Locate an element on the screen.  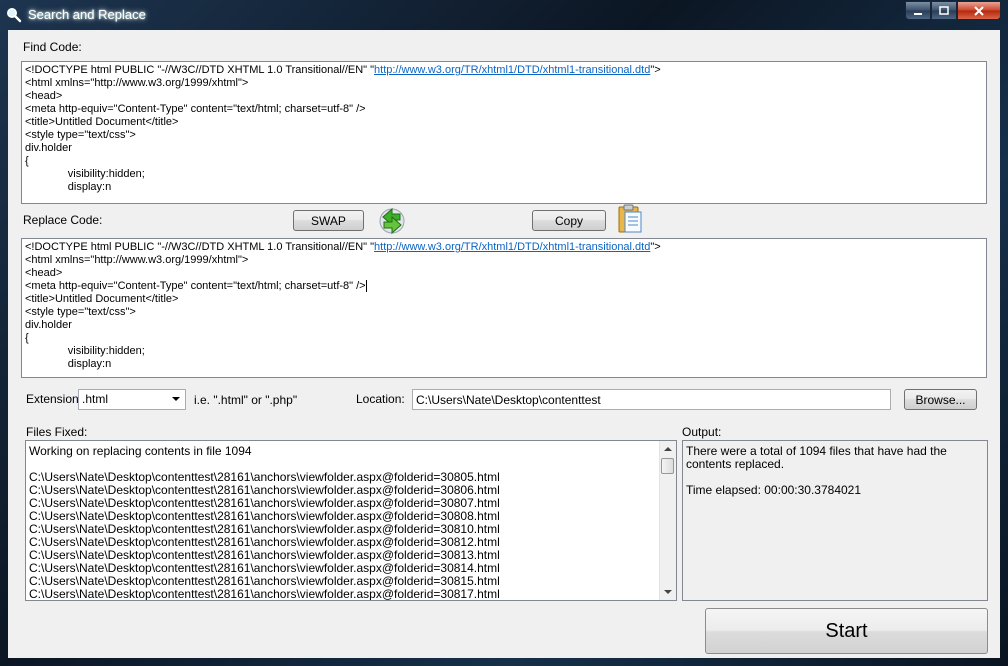
extension-select-value: .html is located at coordinates (95, 399).